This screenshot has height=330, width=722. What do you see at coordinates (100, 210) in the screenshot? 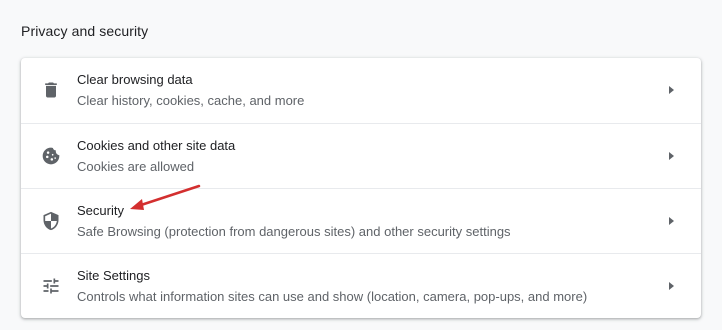
I see `row-label: Security` at bounding box center [100, 210].